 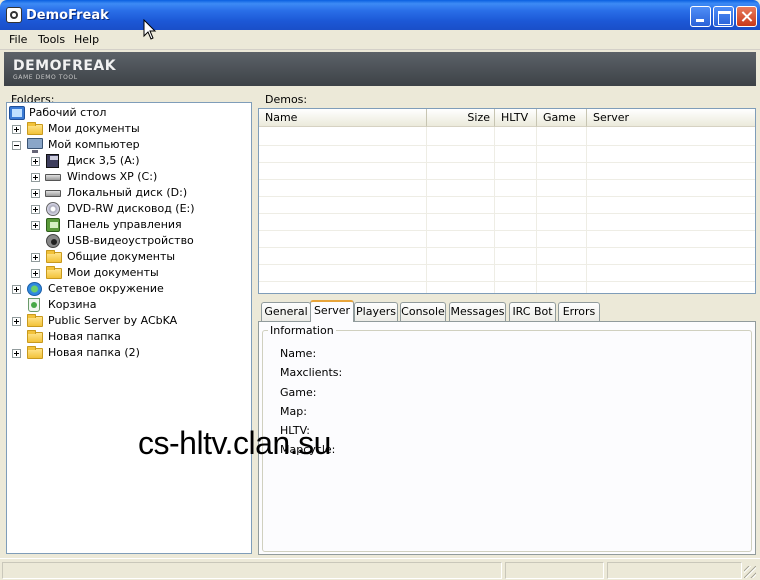 I want to click on usb-camera-icon, so click(x=53, y=241).